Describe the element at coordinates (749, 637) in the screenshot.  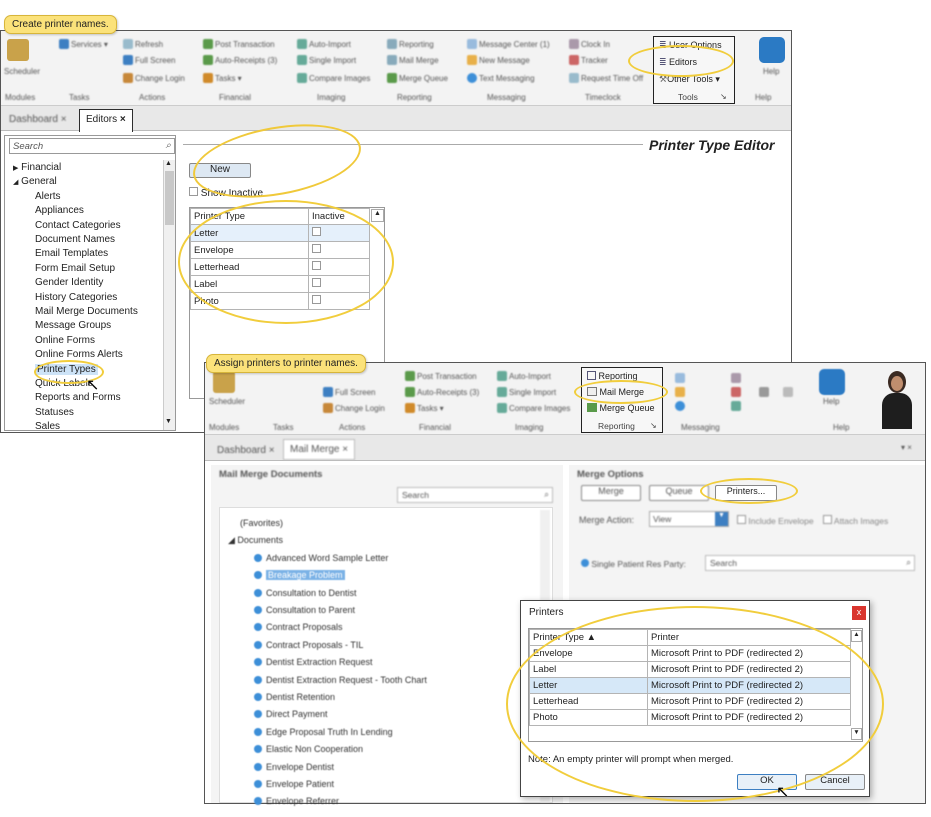
I see `column-header: Printer` at that location.